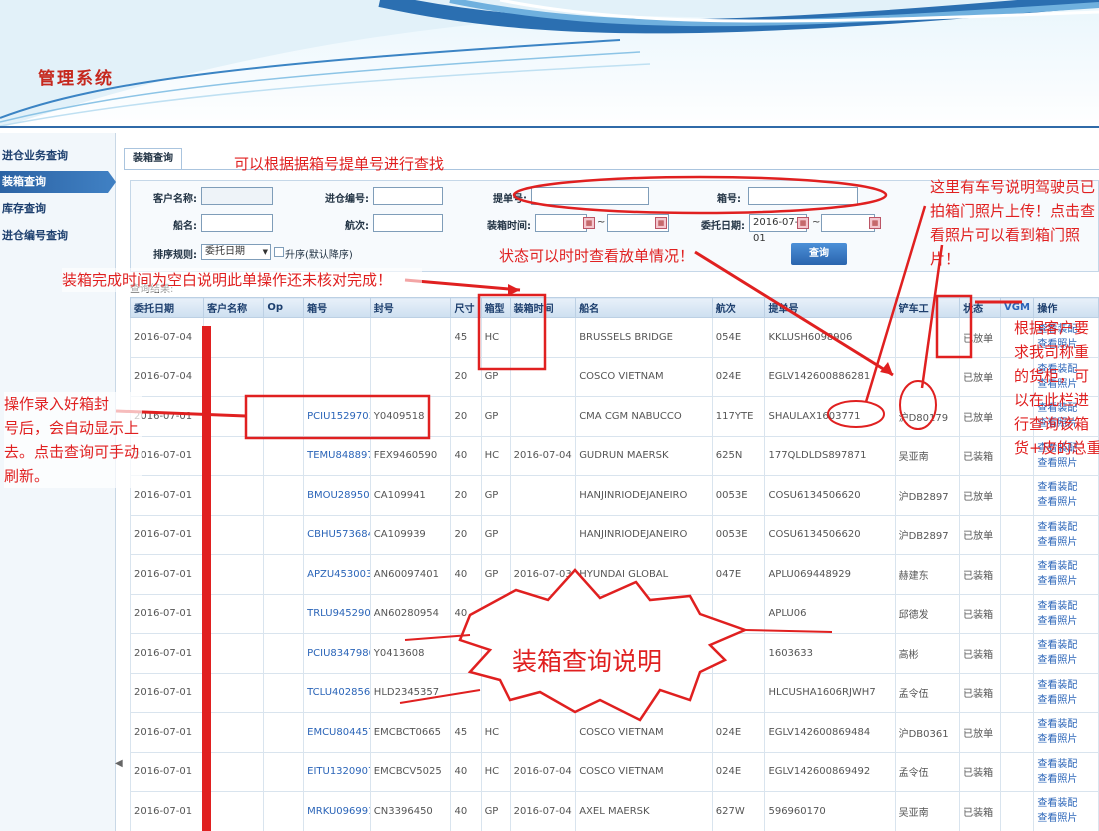  Describe the element at coordinates (337, 574) in the screenshot. I see `table-cell: APZU4530034` at that location.